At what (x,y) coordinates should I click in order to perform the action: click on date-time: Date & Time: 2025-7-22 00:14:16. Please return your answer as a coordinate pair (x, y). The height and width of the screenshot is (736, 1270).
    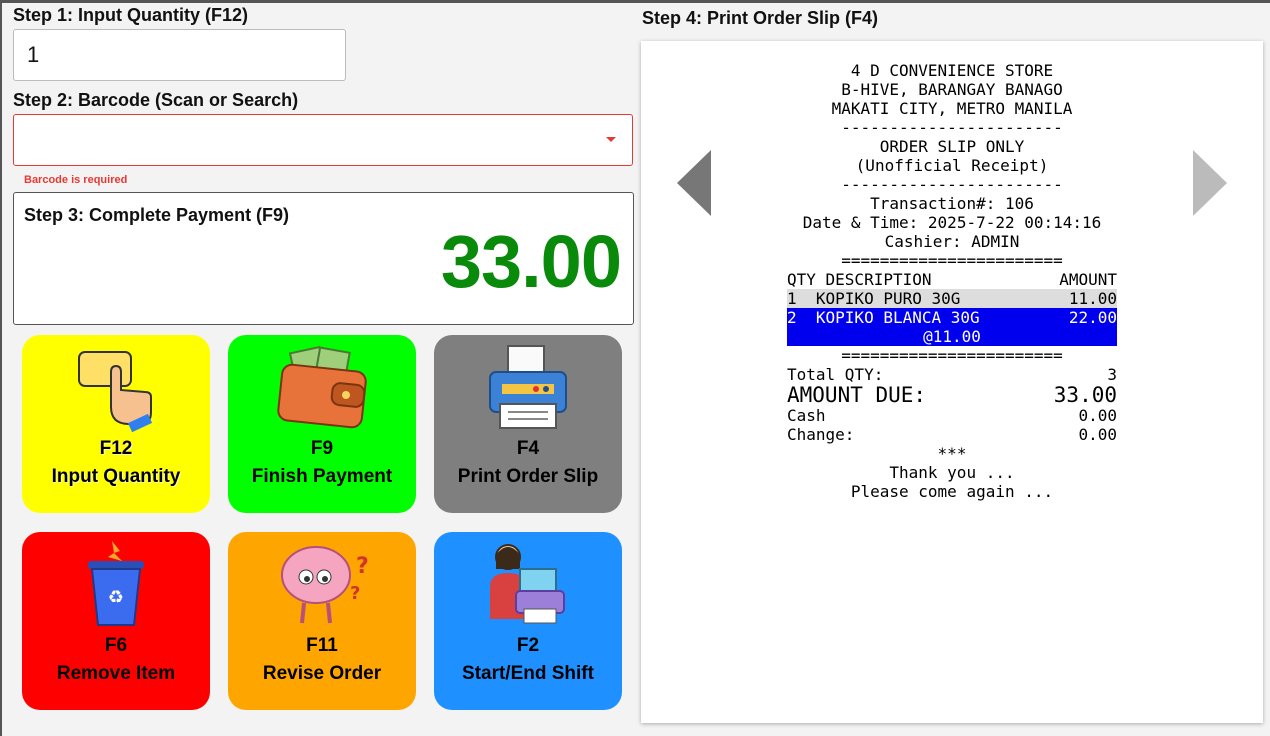
    Looking at the image, I should click on (952, 222).